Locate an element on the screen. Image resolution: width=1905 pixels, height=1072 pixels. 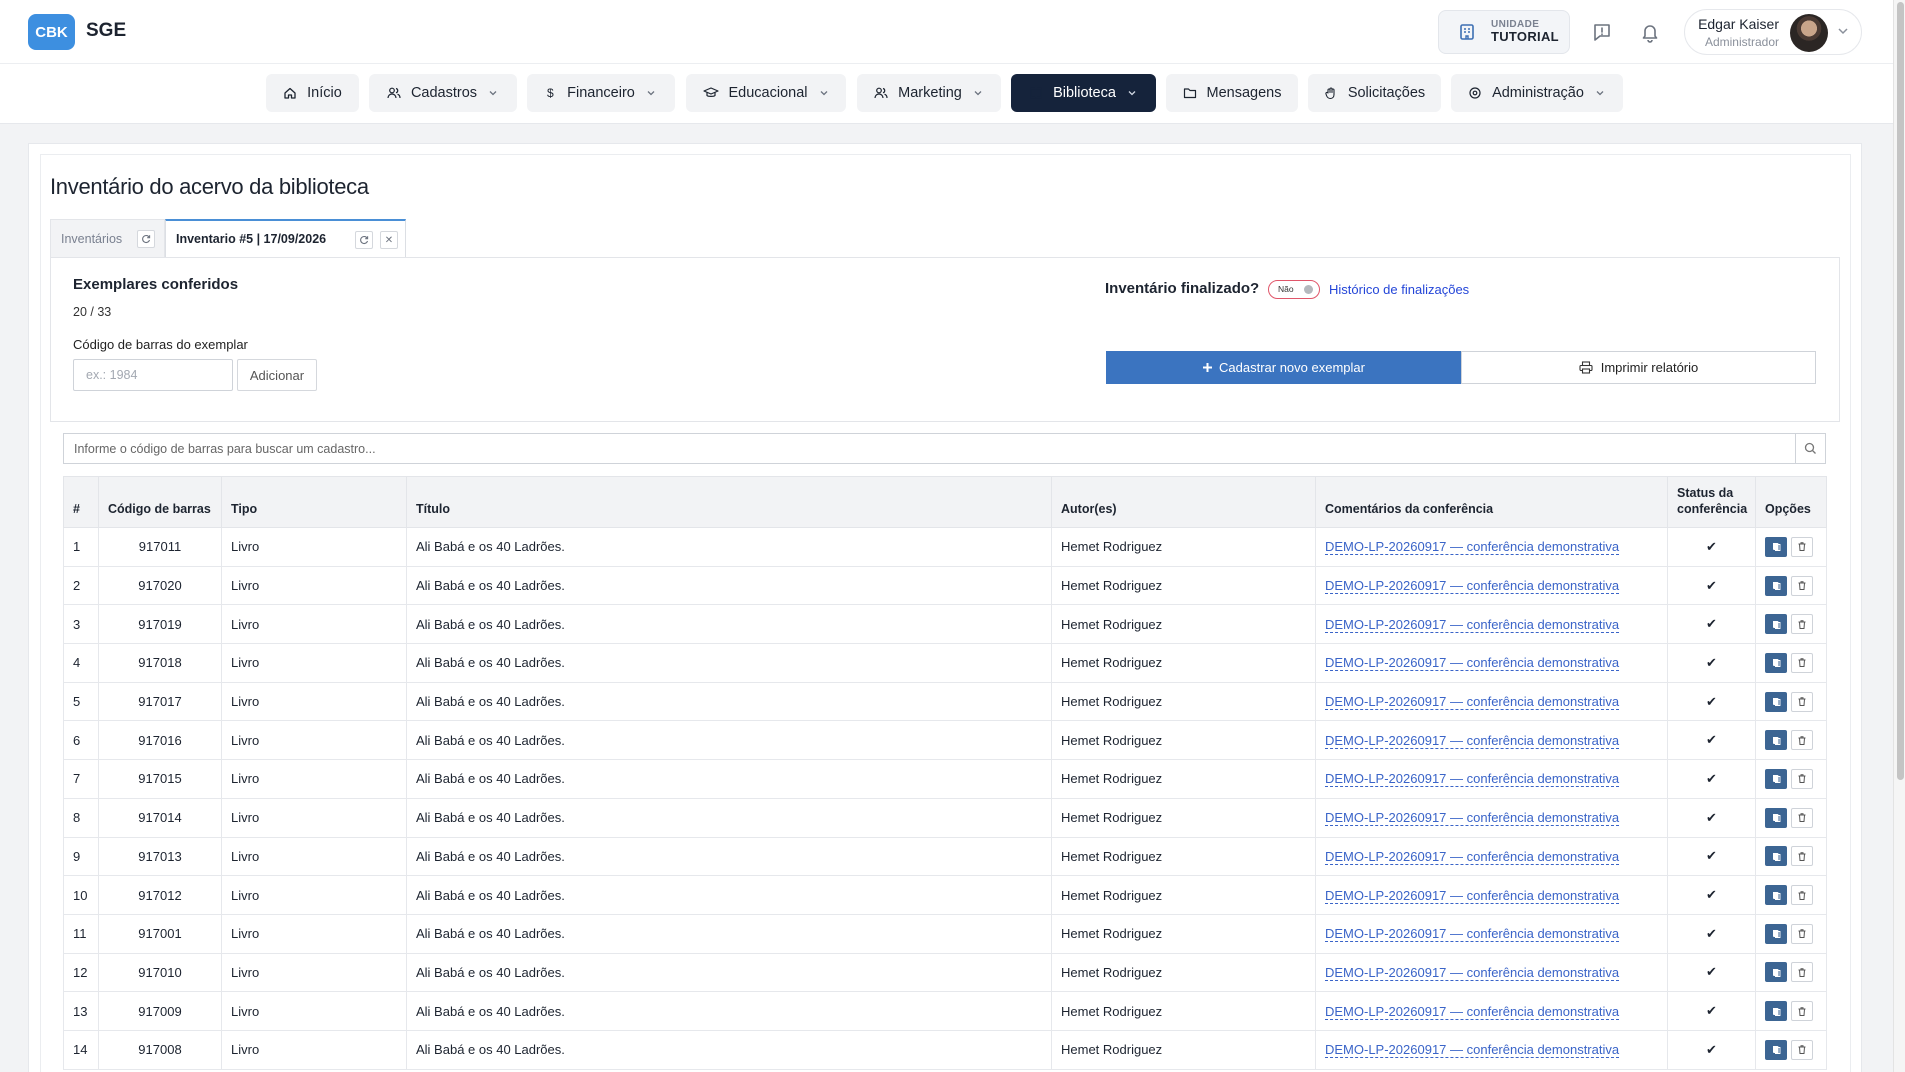
nav-item-mensagens: Mensagens is located at coordinates (1232, 93).